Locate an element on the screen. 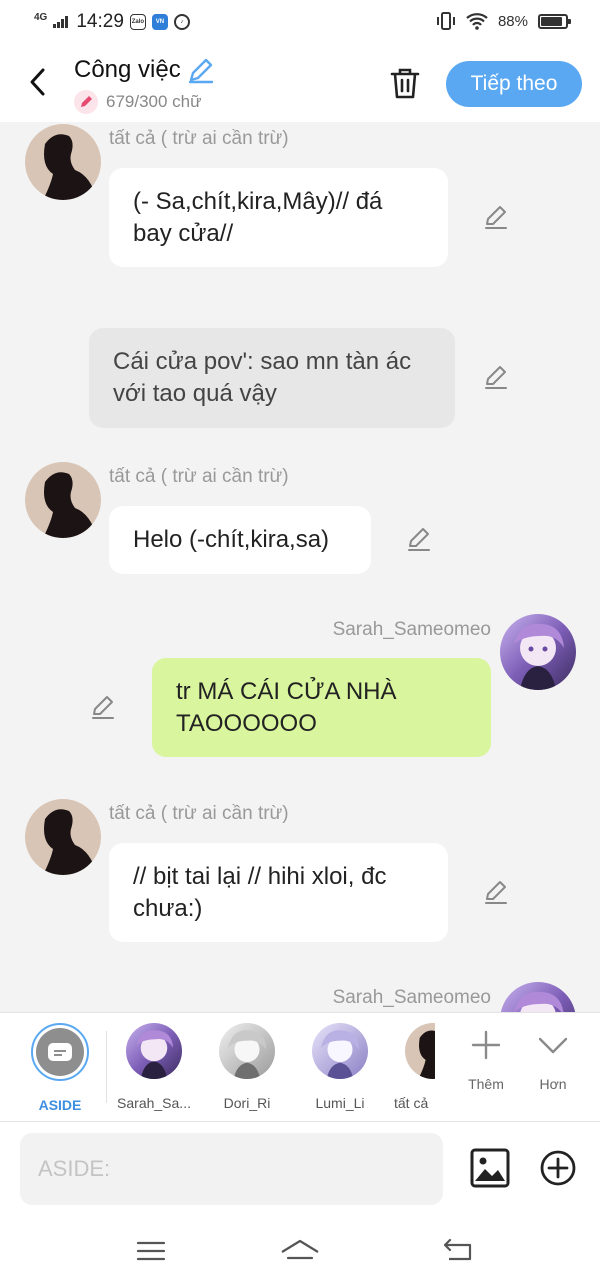 This screenshot has height=1287, width=600. menu-nav-button is located at coordinates (151, 1251).